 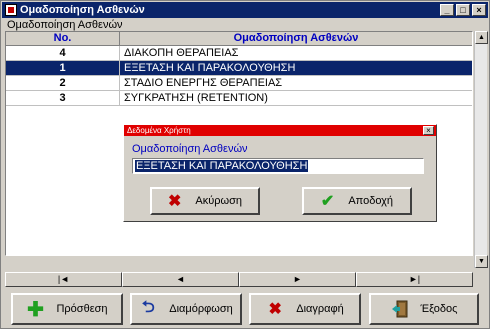 I want to click on close-button: ×, so click(x=479, y=10).